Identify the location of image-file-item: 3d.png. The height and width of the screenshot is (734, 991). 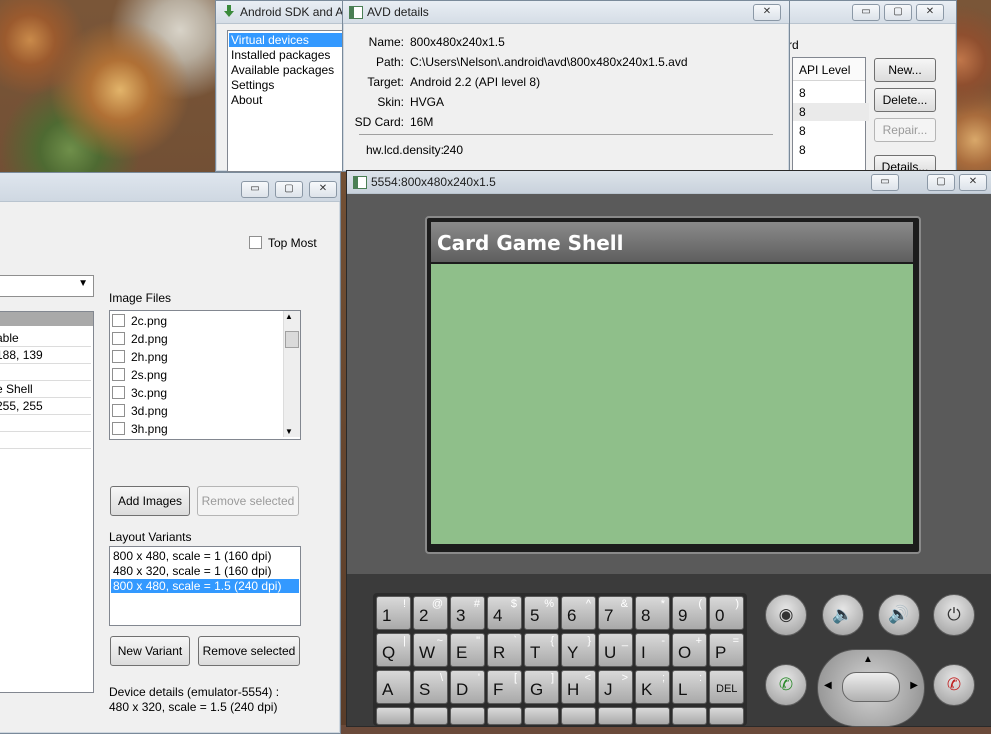
(140, 411).